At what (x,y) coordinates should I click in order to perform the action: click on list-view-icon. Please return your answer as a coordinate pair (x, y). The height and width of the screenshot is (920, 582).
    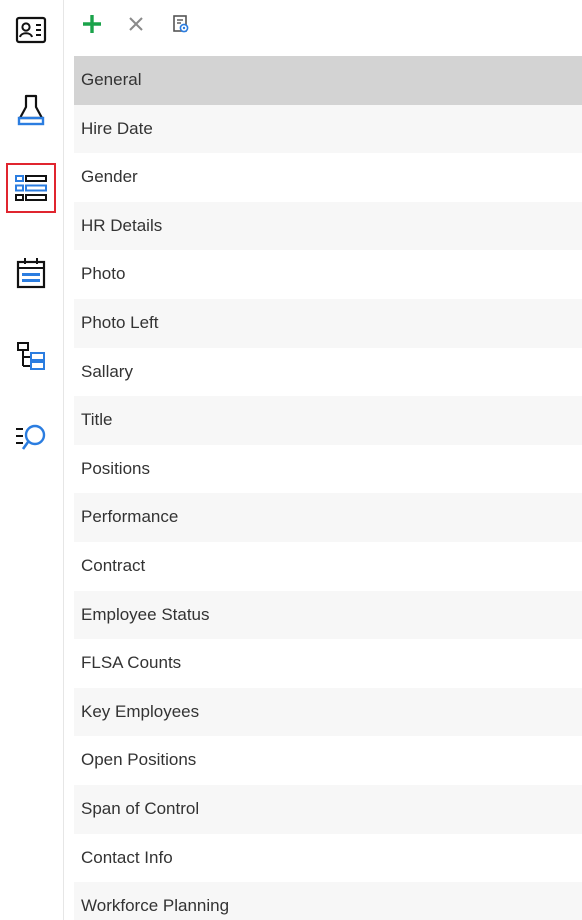
    Looking at the image, I should click on (31, 188).